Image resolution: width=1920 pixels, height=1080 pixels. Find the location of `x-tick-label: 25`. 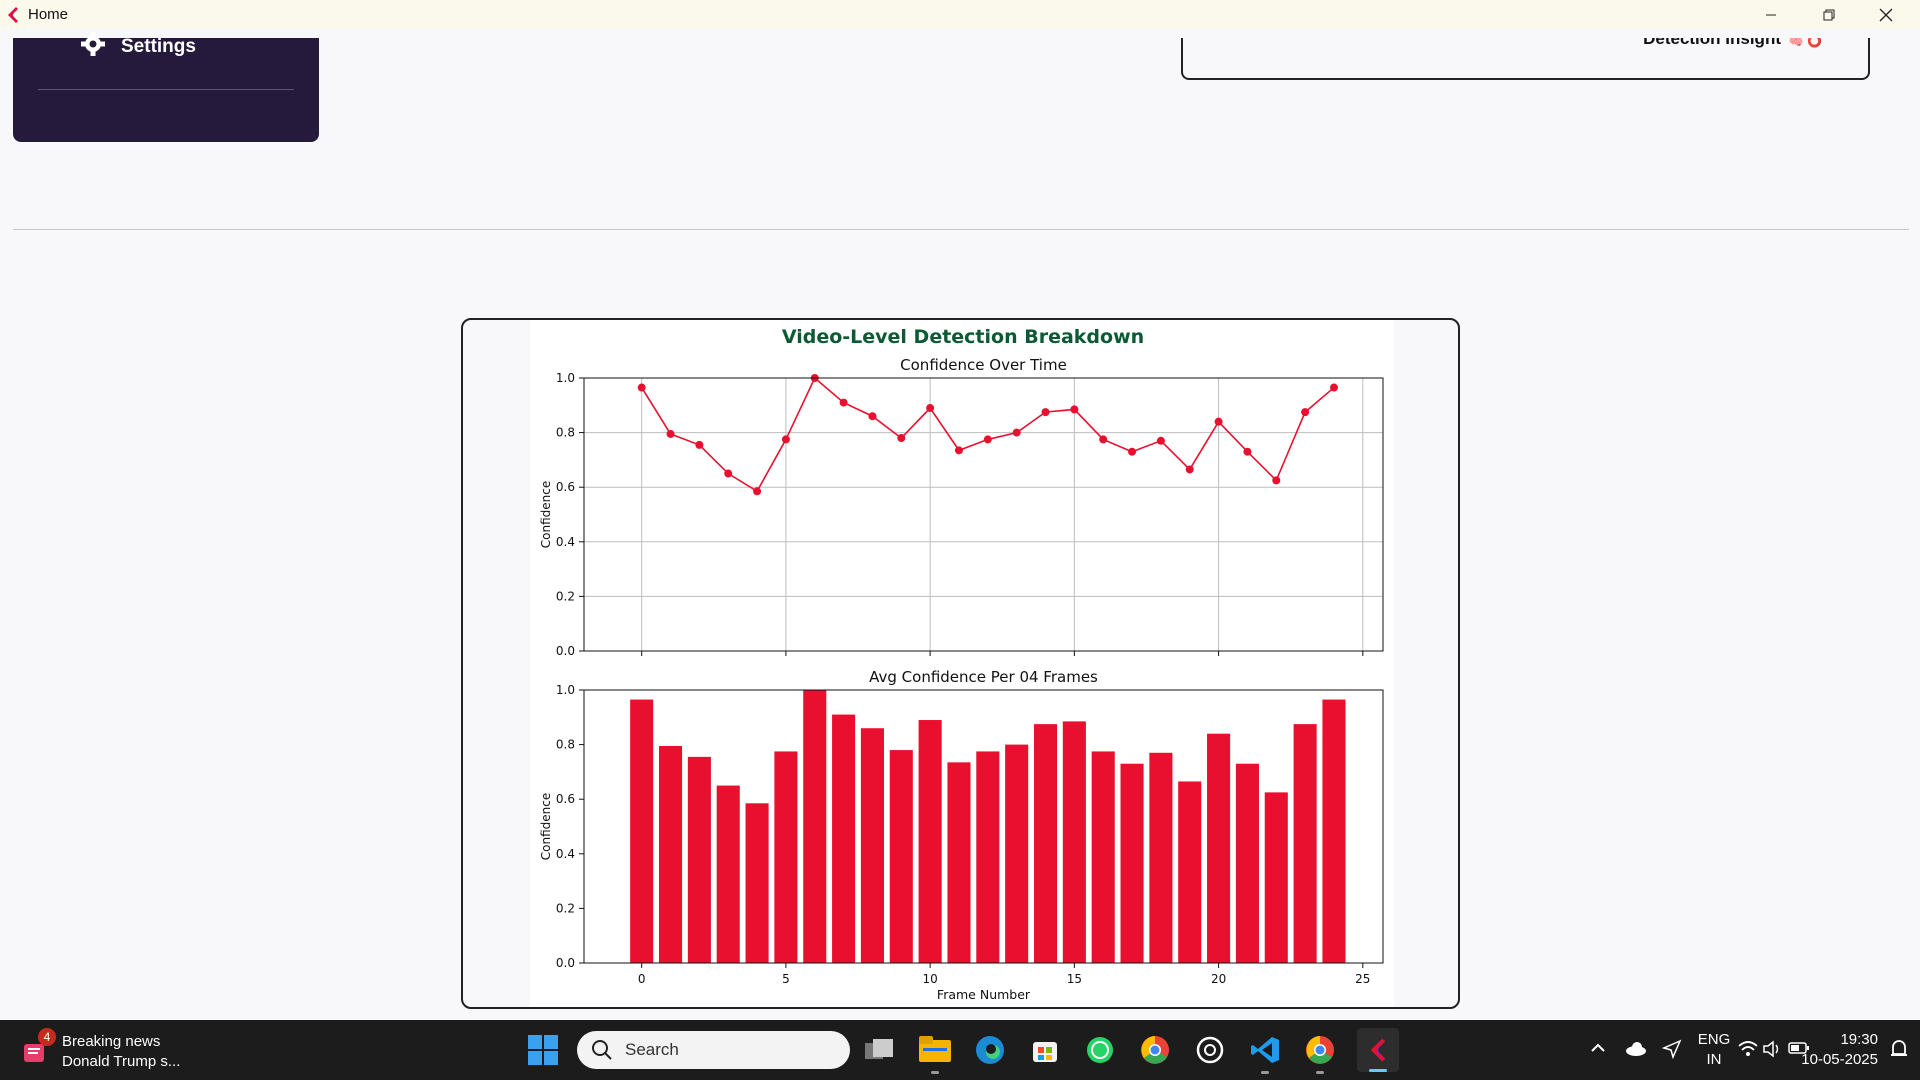

x-tick-label: 25 is located at coordinates (1362, 979).